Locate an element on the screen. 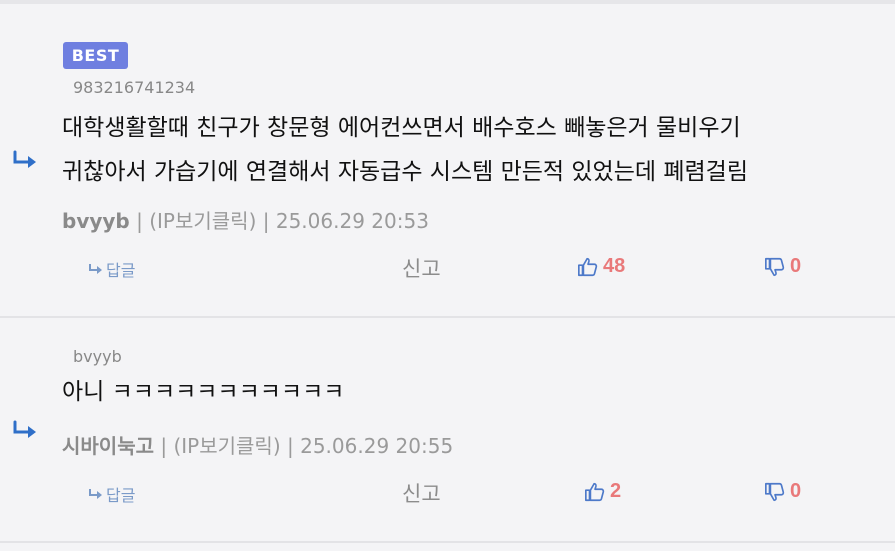 The height and width of the screenshot is (551, 895). like-count: 48 is located at coordinates (614, 266).